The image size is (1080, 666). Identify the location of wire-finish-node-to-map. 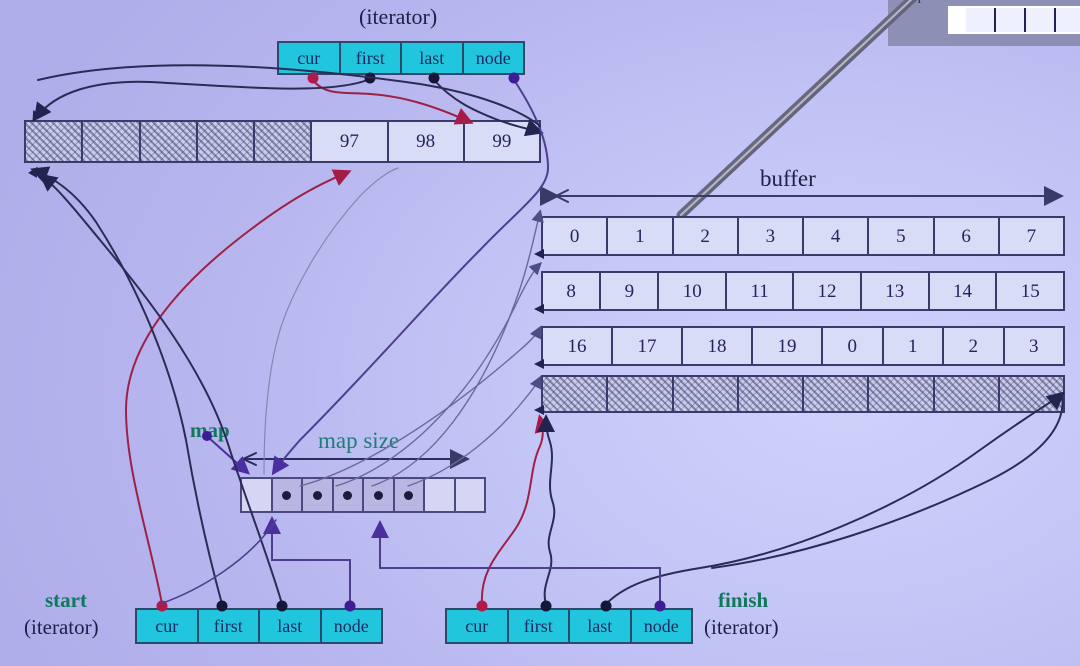
(516, 562).